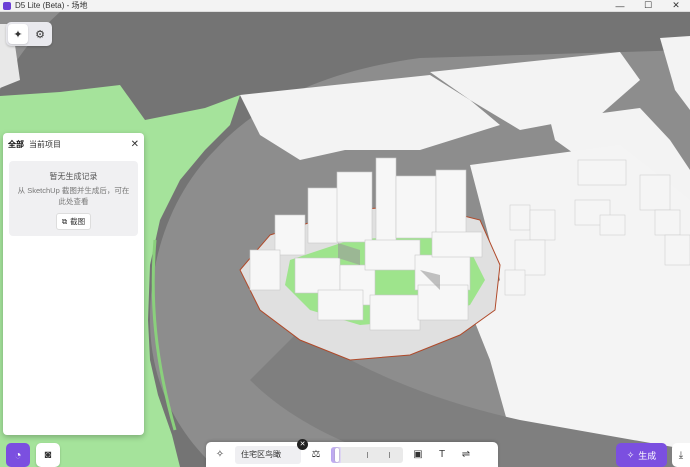 This screenshot has width=690, height=467. I want to click on maximize-button: ☐, so click(648, 6).